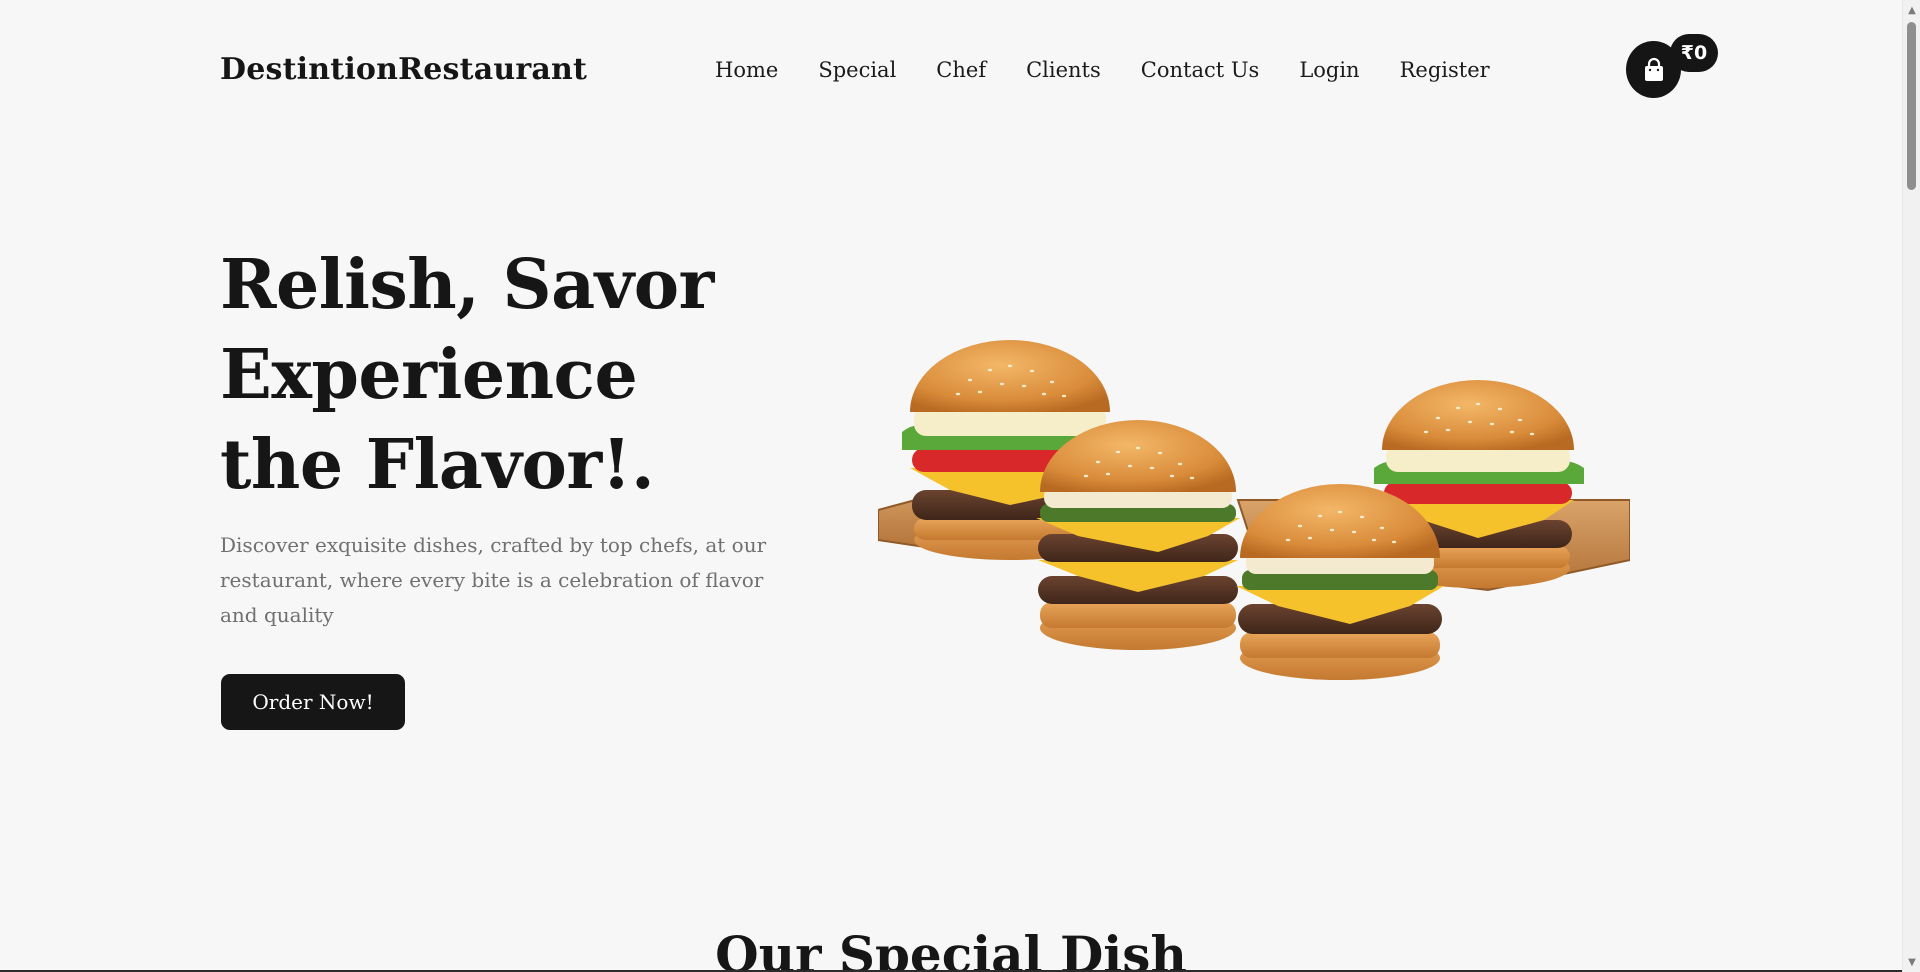  What do you see at coordinates (403, 69) in the screenshot?
I see `brand-logo: DestintionRestaurant` at bounding box center [403, 69].